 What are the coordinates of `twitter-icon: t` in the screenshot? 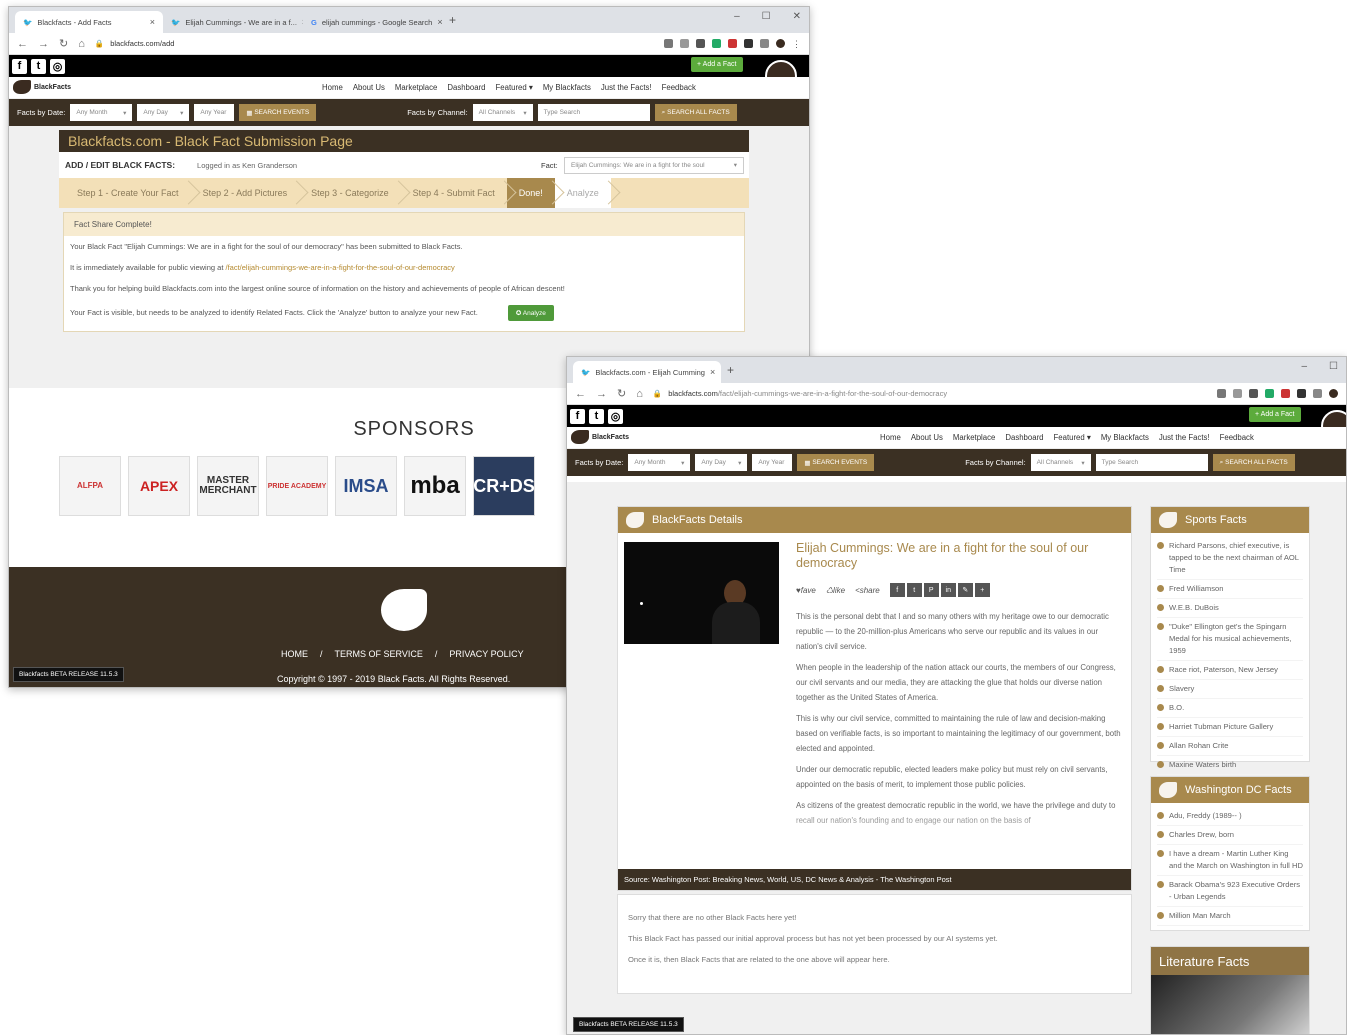 It's located at (596, 416).